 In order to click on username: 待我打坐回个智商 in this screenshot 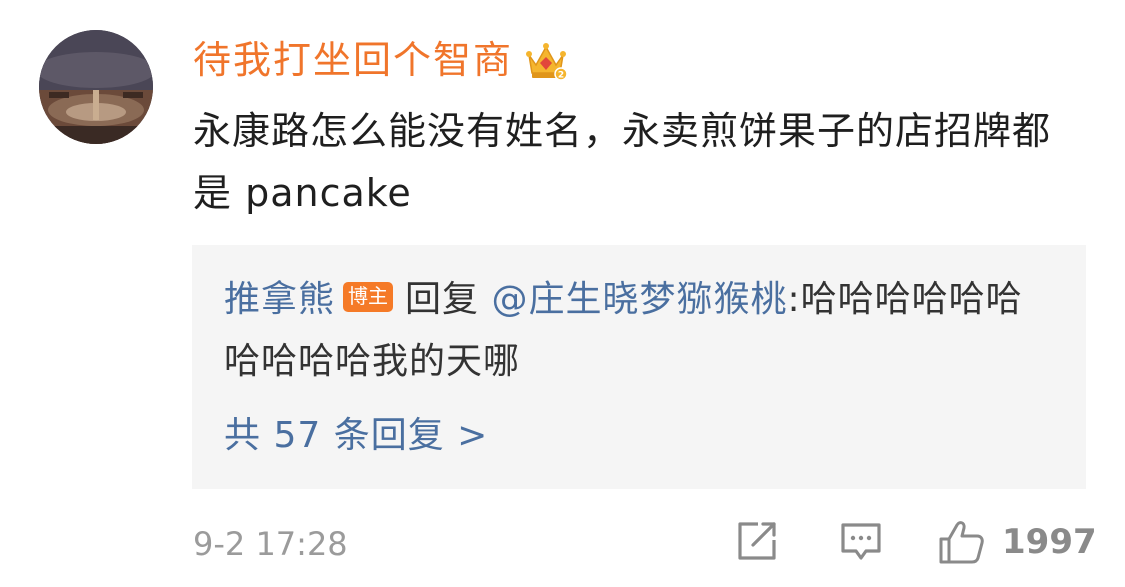, I will do `click(353, 60)`.